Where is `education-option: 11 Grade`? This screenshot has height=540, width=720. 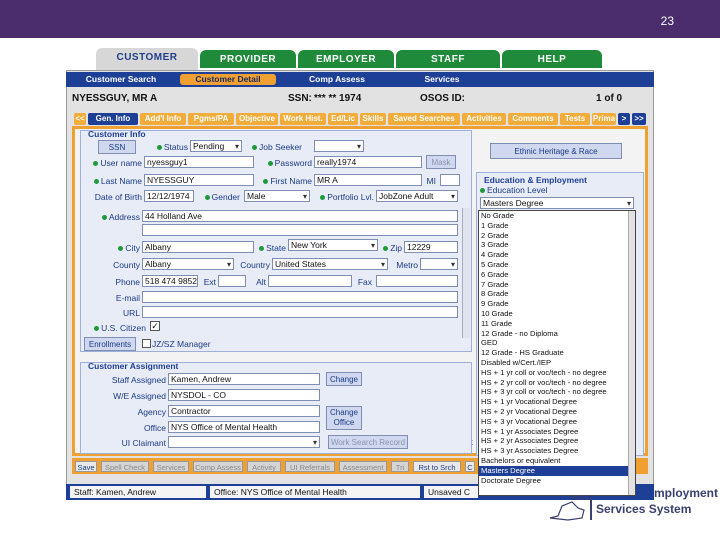
education-option: 11 Grade is located at coordinates (557, 324).